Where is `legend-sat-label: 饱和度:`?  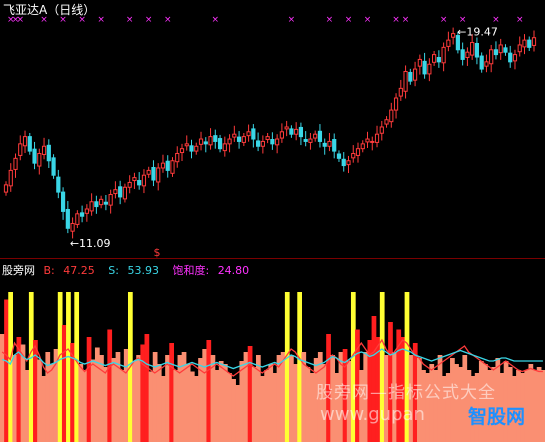
legend-sat-label: 饱和度: is located at coordinates (191, 270).